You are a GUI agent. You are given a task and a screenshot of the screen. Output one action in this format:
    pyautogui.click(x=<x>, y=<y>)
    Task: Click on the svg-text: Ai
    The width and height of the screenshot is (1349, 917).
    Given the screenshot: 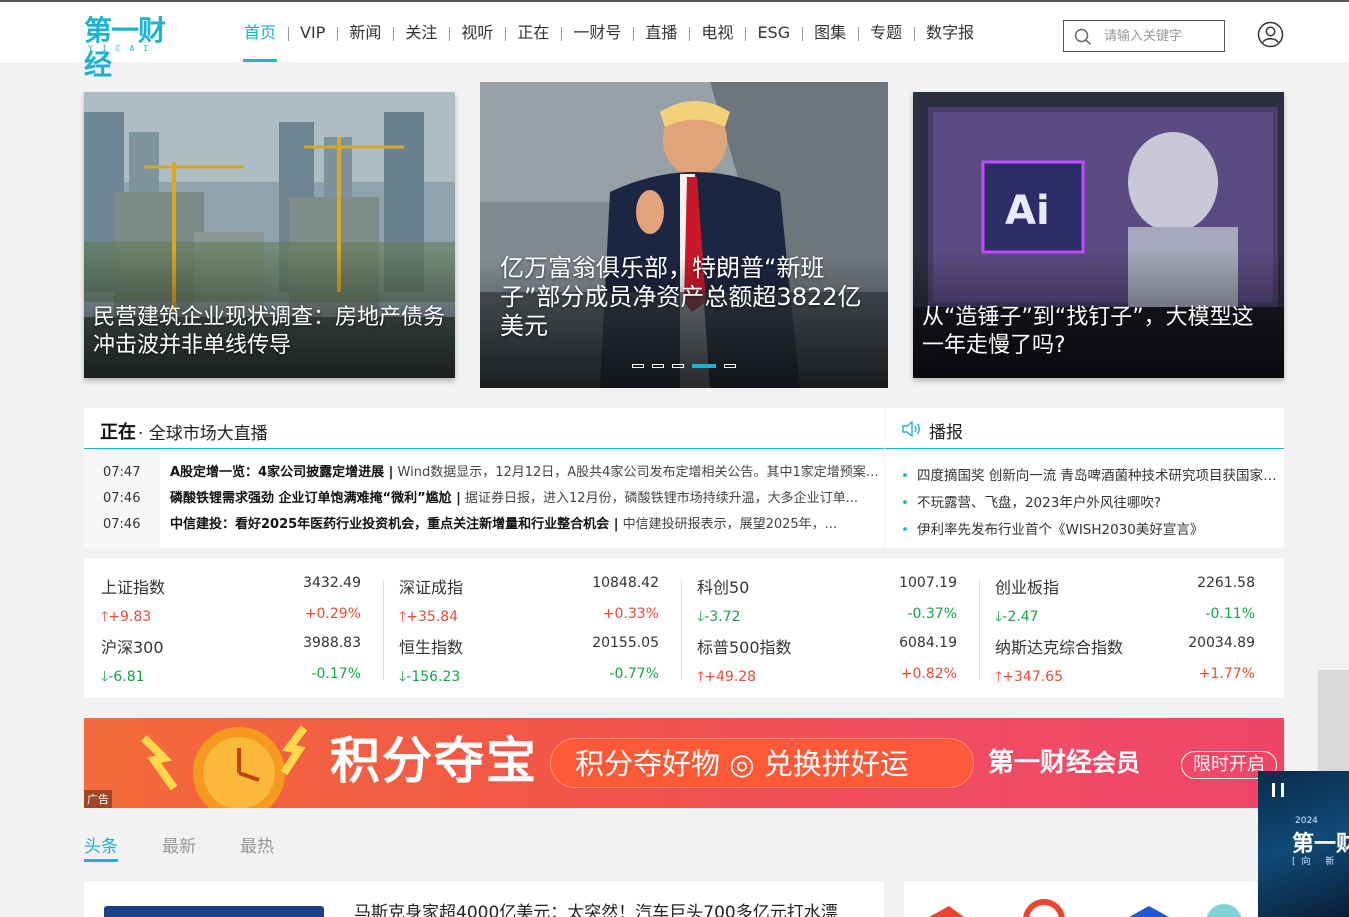 What is the action you would take?
    pyautogui.click(x=1027, y=211)
    